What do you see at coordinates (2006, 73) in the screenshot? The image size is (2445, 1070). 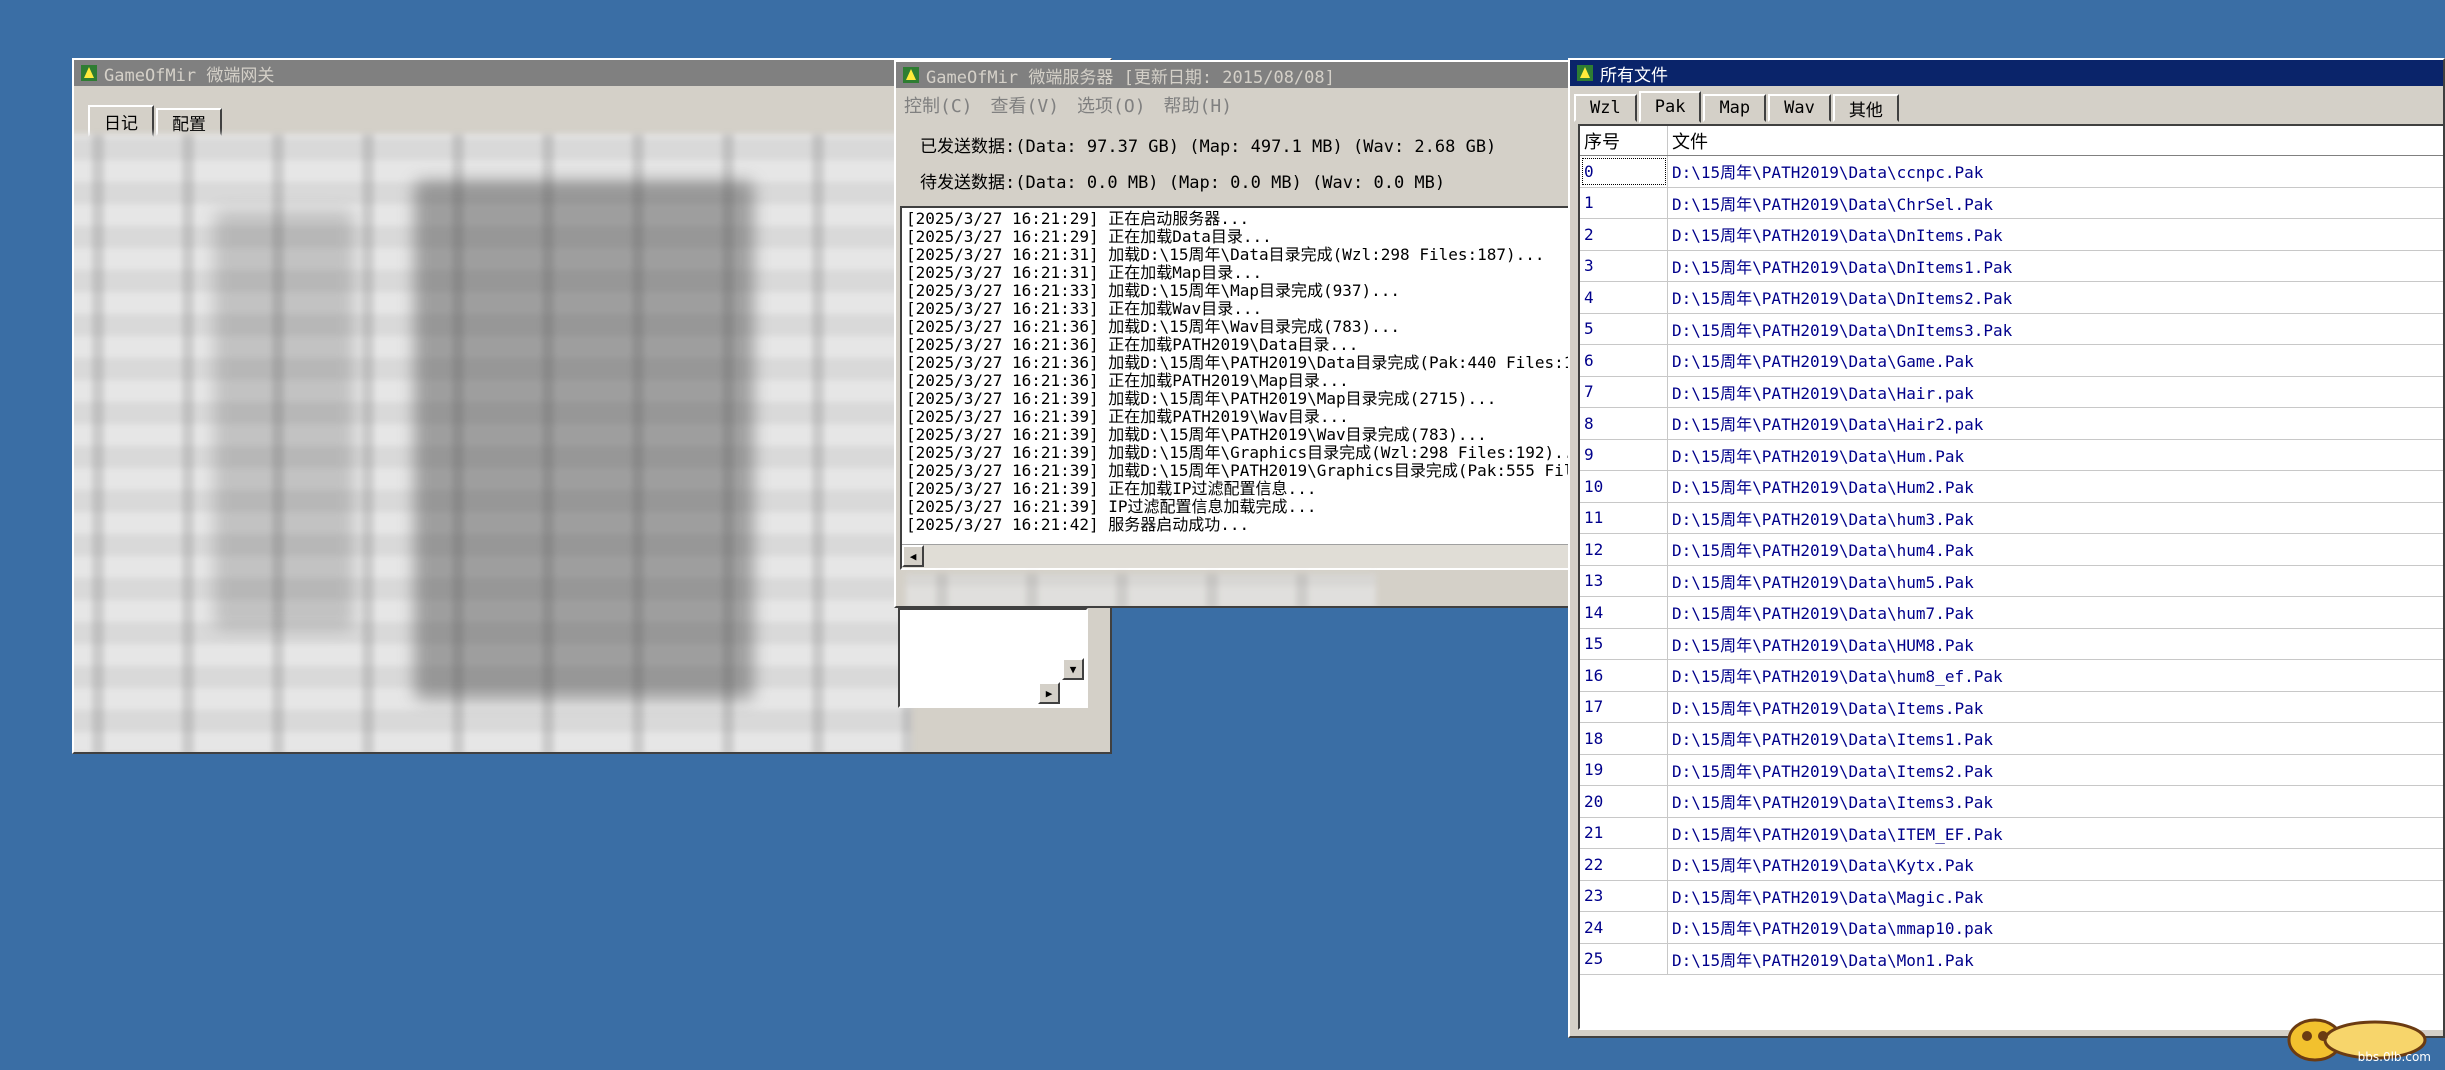 I see `files-titlebar: 所有文件` at bounding box center [2006, 73].